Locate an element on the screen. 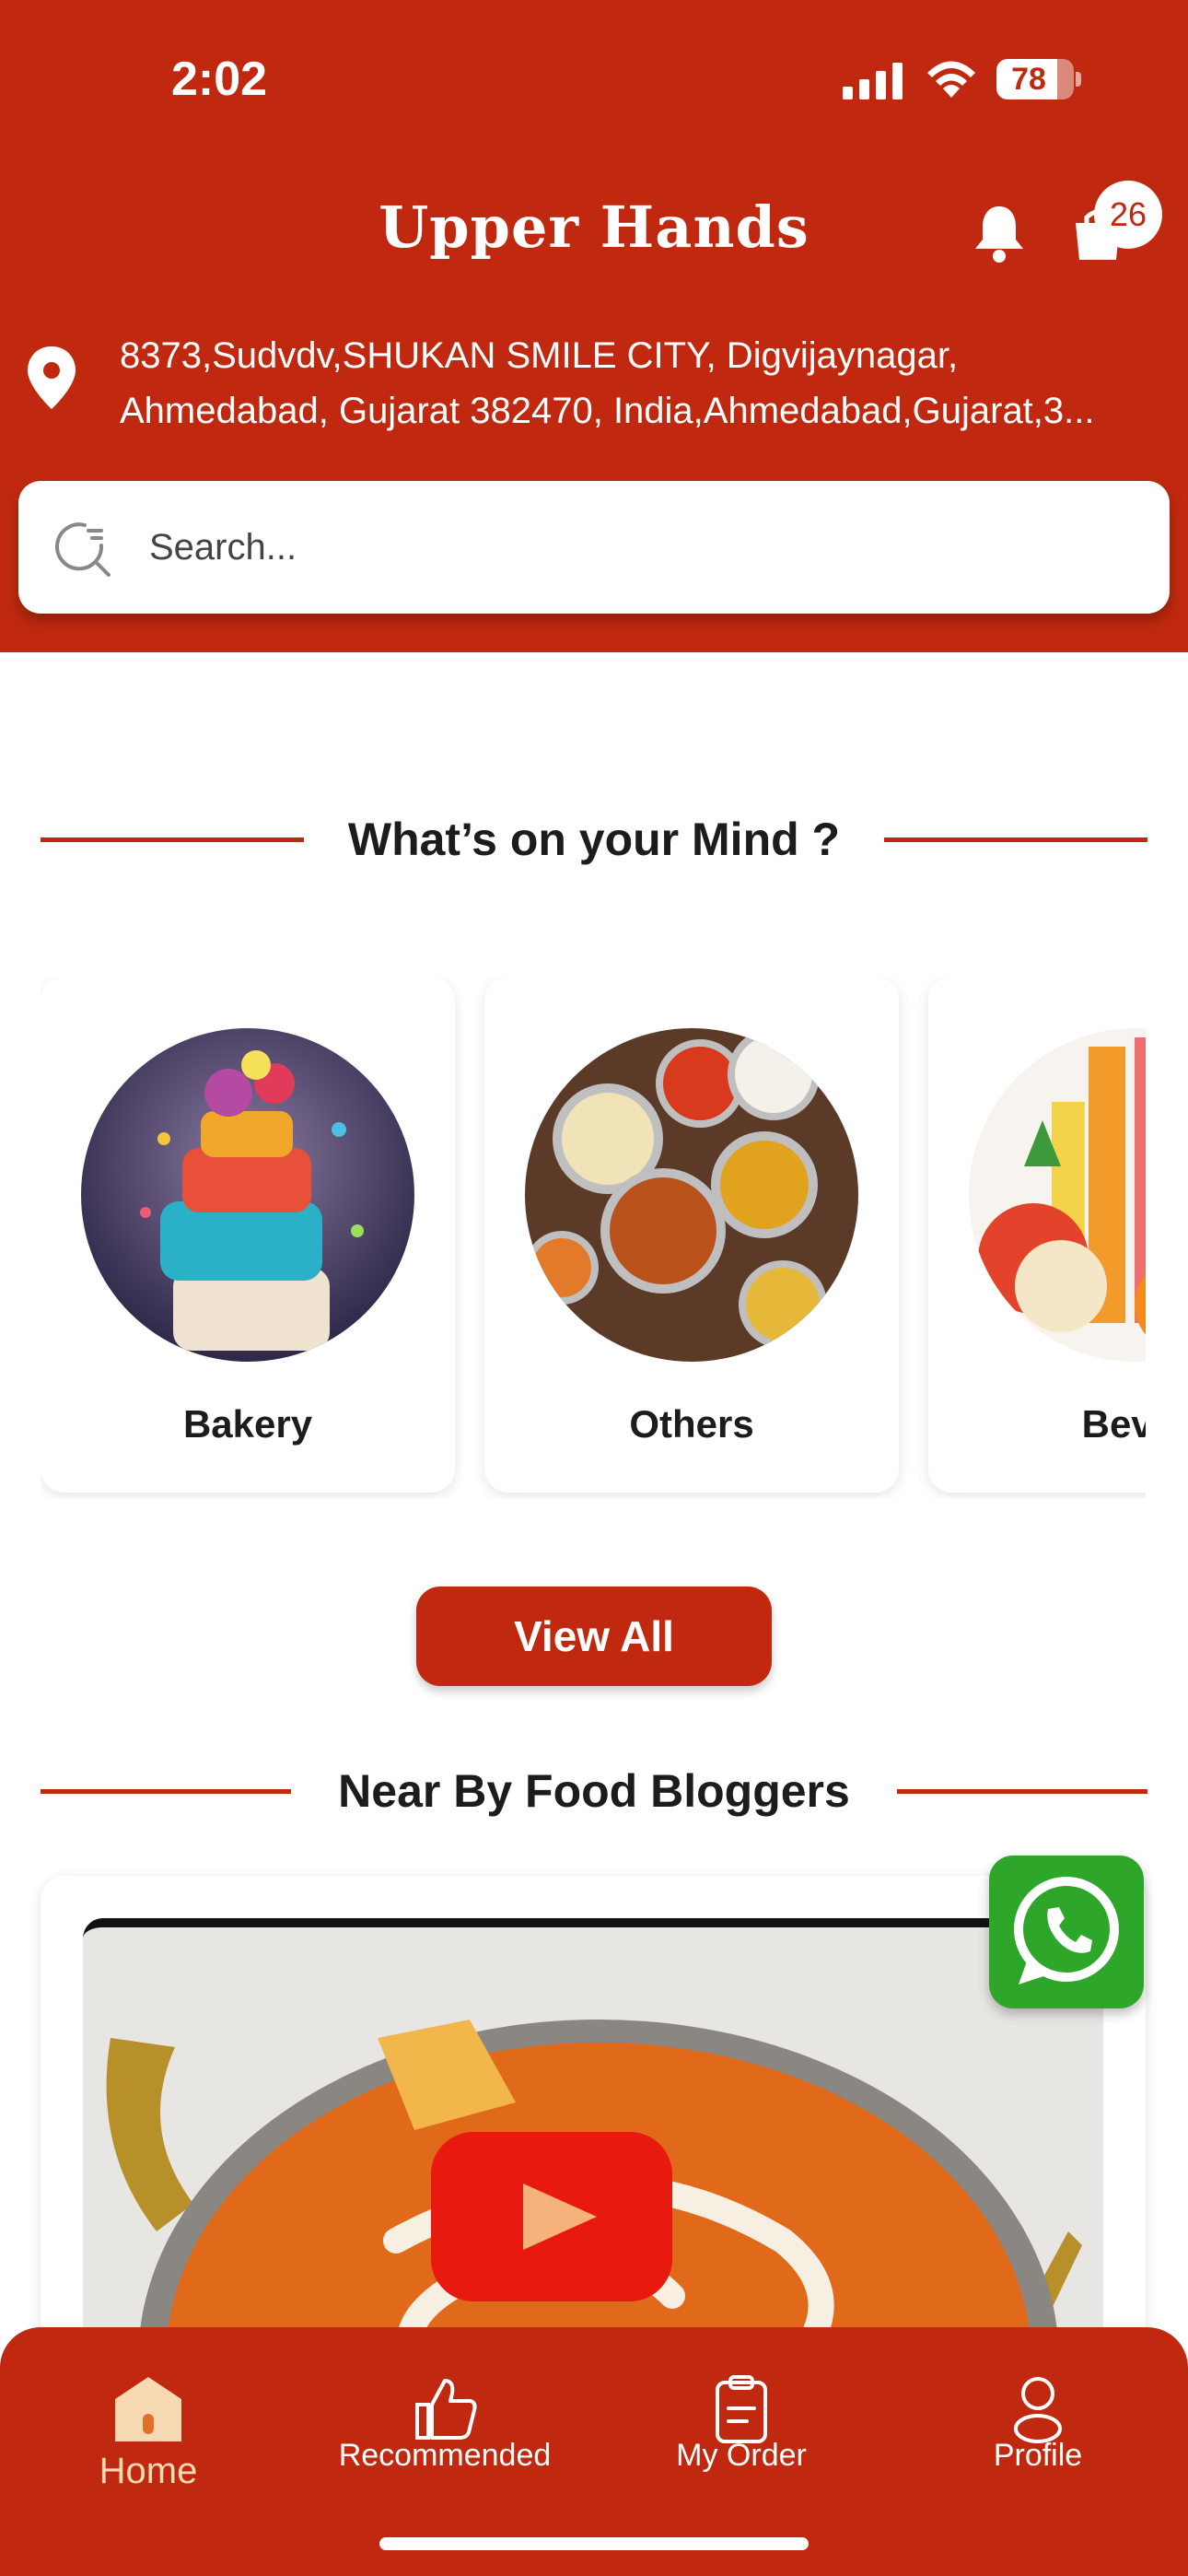  nav-label-profile: Profile is located at coordinates (1038, 2455).